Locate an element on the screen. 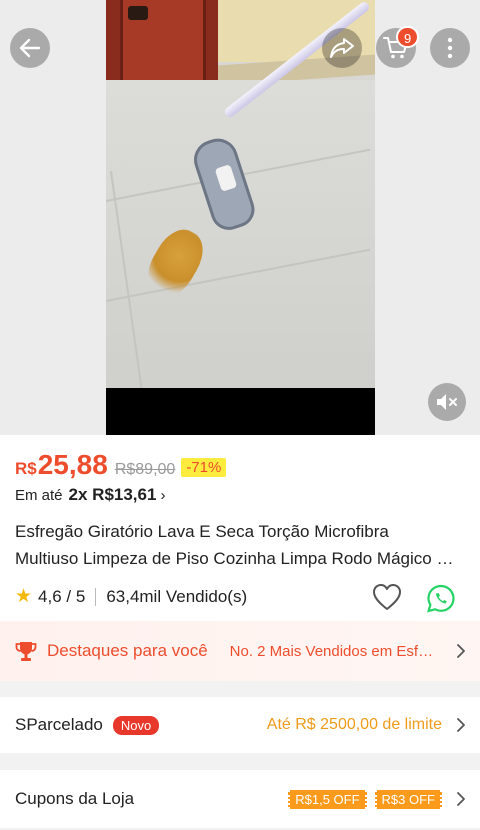 This screenshot has width=480, height=830. mute-button is located at coordinates (447, 402).